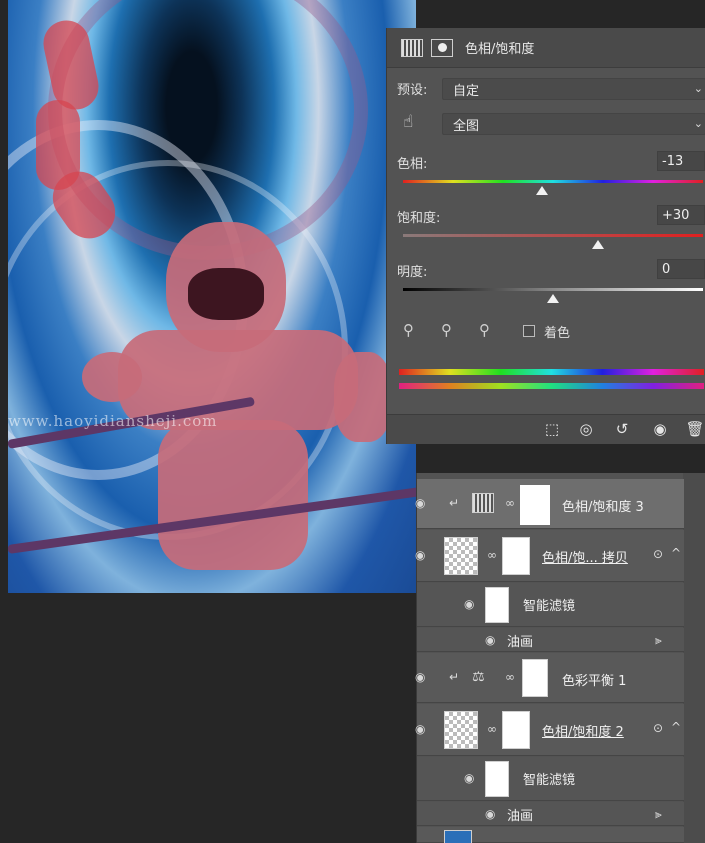 The height and width of the screenshot is (843, 705). Describe the element at coordinates (484, 330) in the screenshot. I see `eyedropper-minus-icon: ⚲` at that location.